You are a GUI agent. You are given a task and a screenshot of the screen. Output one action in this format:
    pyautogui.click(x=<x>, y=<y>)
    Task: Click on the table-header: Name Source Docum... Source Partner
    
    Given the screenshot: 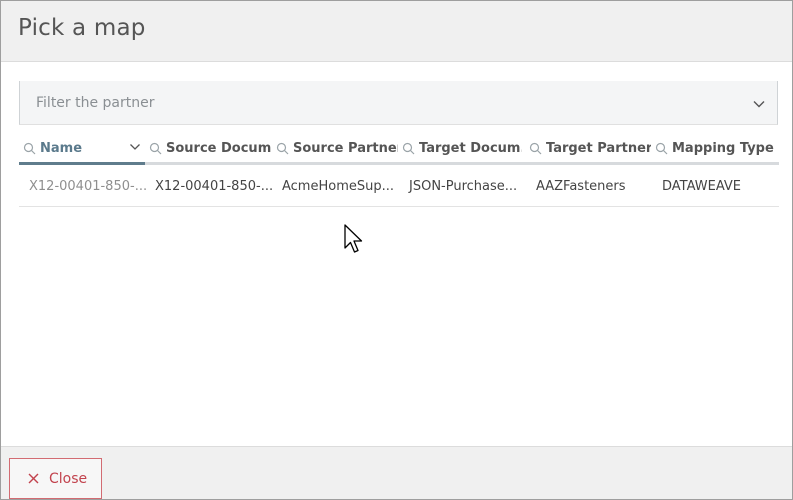 What is the action you would take?
    pyautogui.click(x=399, y=148)
    